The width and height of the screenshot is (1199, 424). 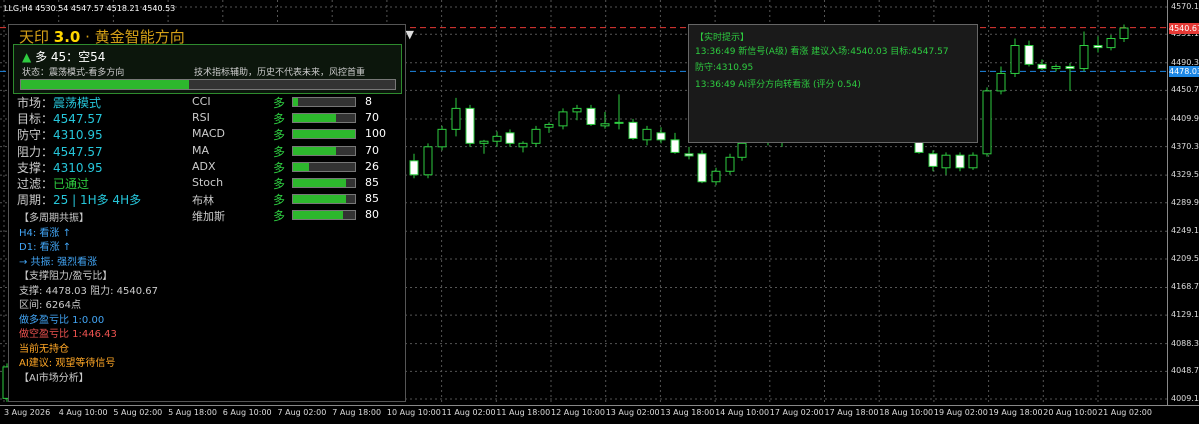 What do you see at coordinates (54, 218) in the screenshot?
I see `analysis-line: 【多周期共振】` at bounding box center [54, 218].